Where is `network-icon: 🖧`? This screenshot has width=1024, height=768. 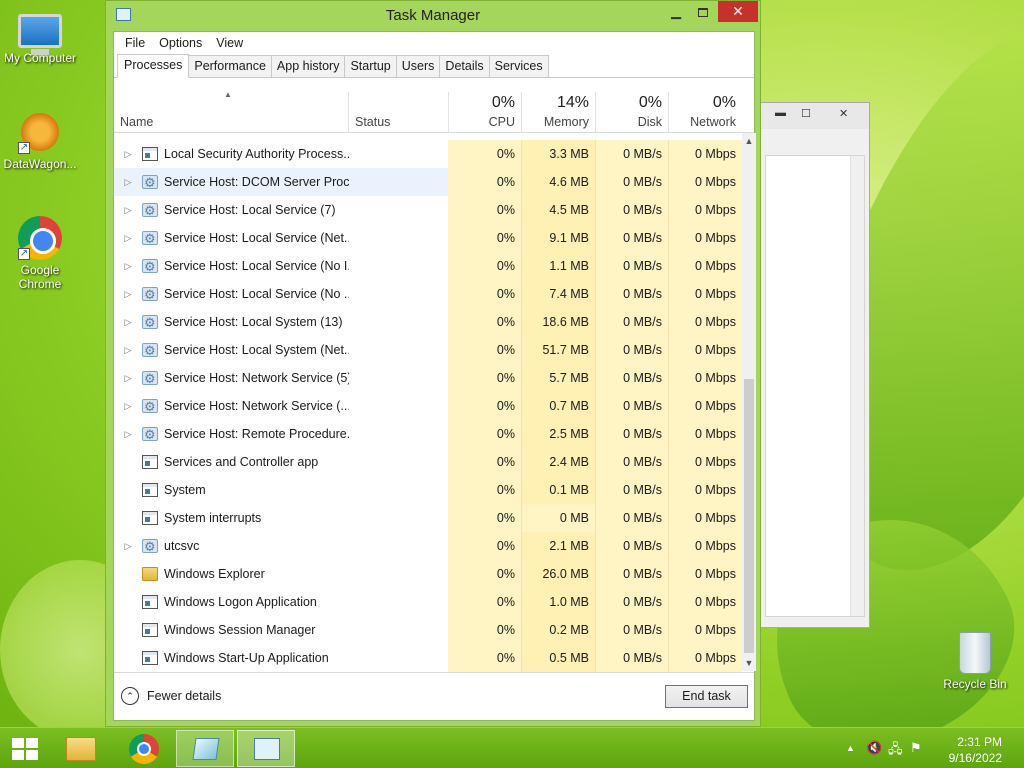
network-icon: 🖧 is located at coordinates (895, 751).